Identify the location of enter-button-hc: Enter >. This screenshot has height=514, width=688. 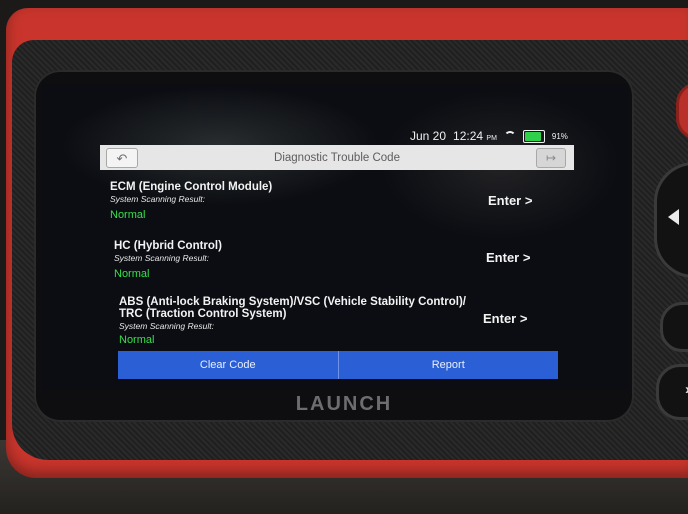
(508, 257).